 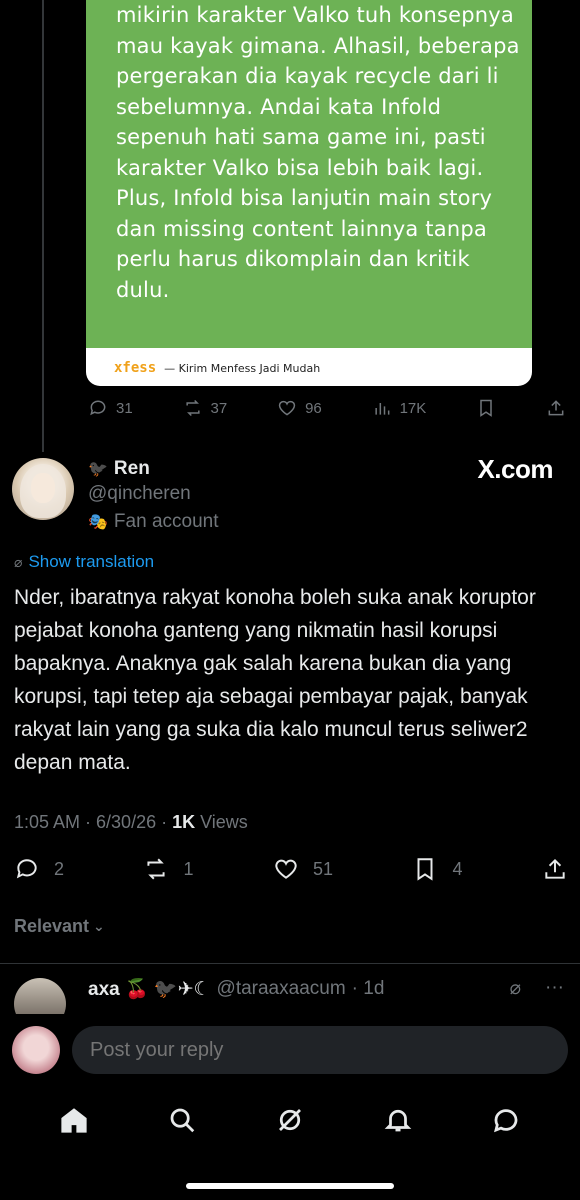 What do you see at coordinates (299, 408) in the screenshot?
I see `like-button: 96` at bounding box center [299, 408].